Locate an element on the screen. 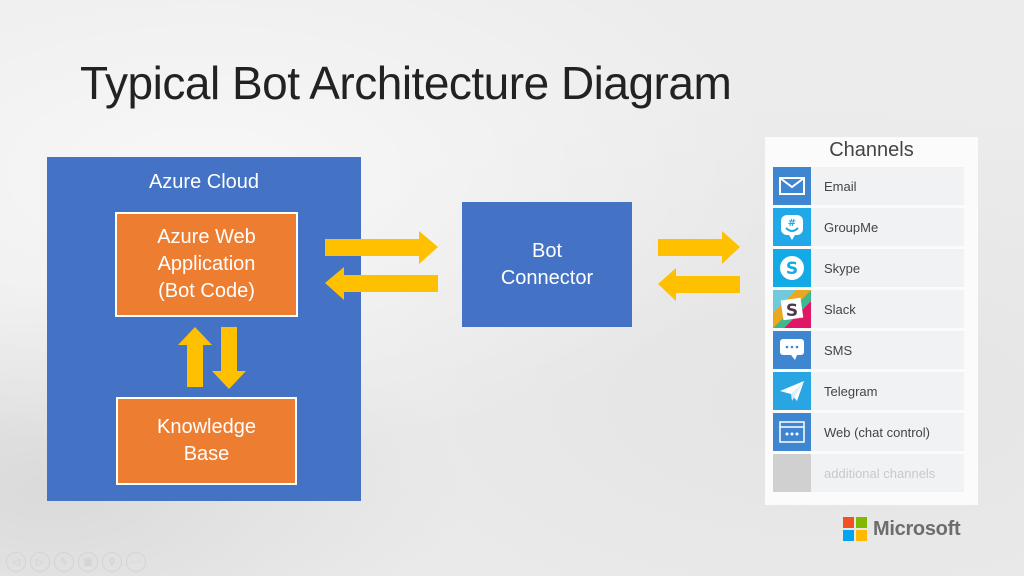 The image size is (1024, 576). channel-label: Skype is located at coordinates (842, 268).